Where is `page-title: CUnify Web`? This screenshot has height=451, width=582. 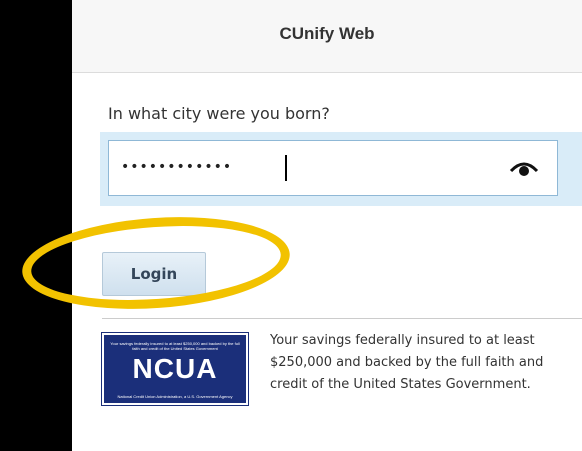 page-title: CUnify Web is located at coordinates (327, 33).